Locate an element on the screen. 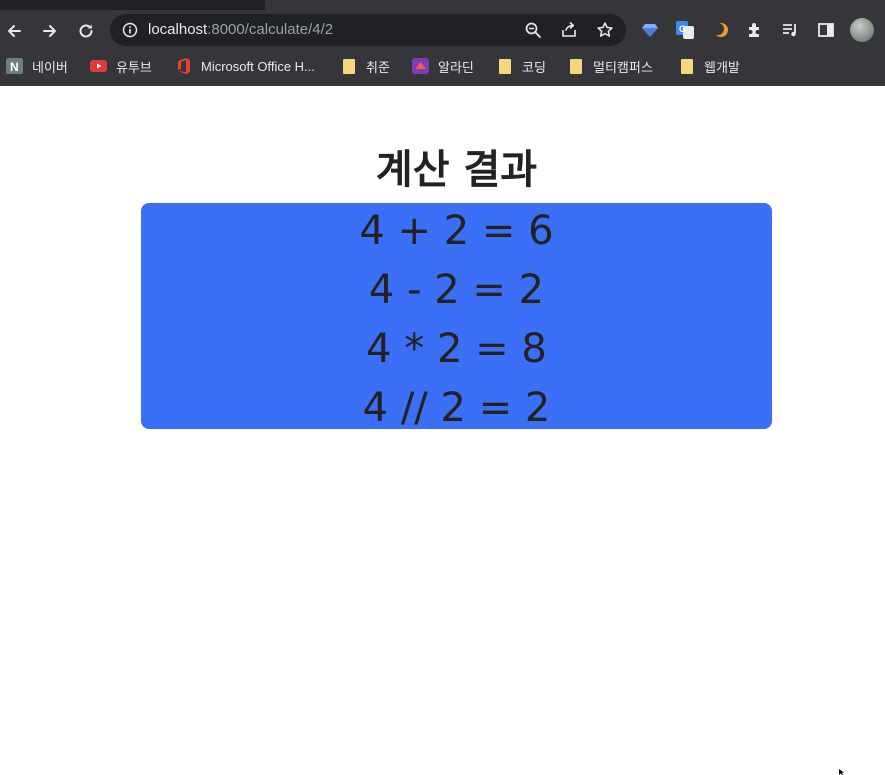 The image size is (885, 775). url-text: localhost:8000/calculate/4/2 is located at coordinates (240, 30).